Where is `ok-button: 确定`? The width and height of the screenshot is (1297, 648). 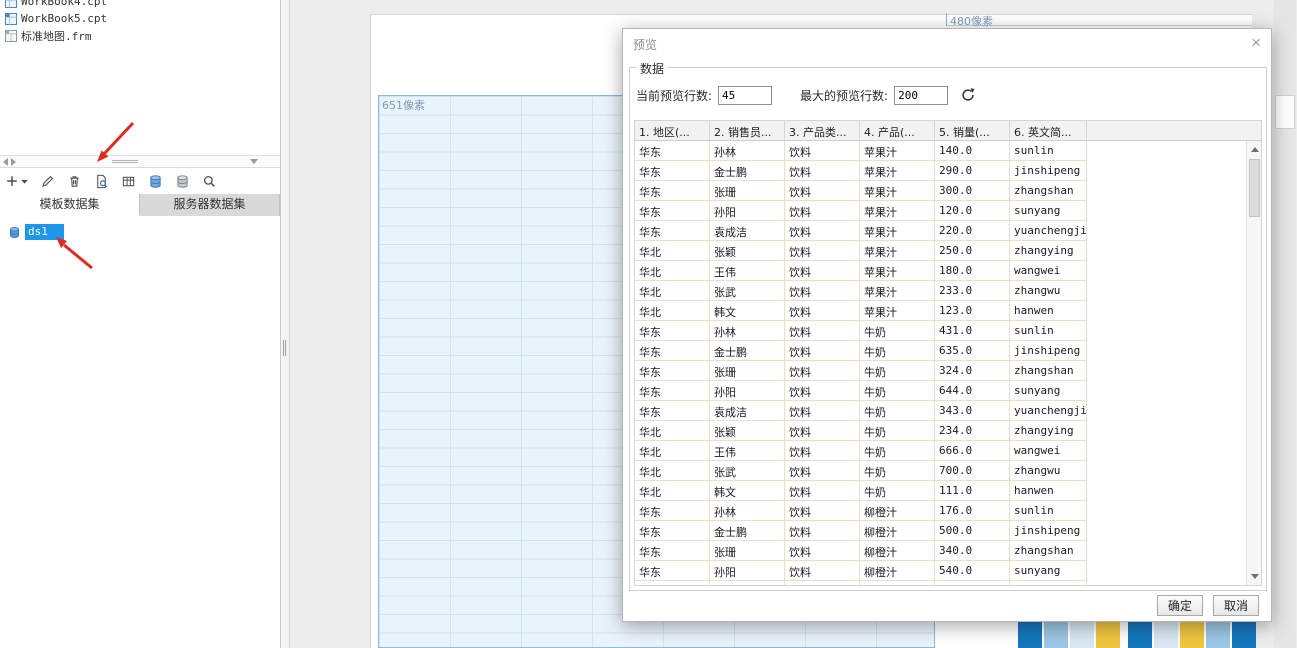
ok-button: 确定 is located at coordinates (1180, 605).